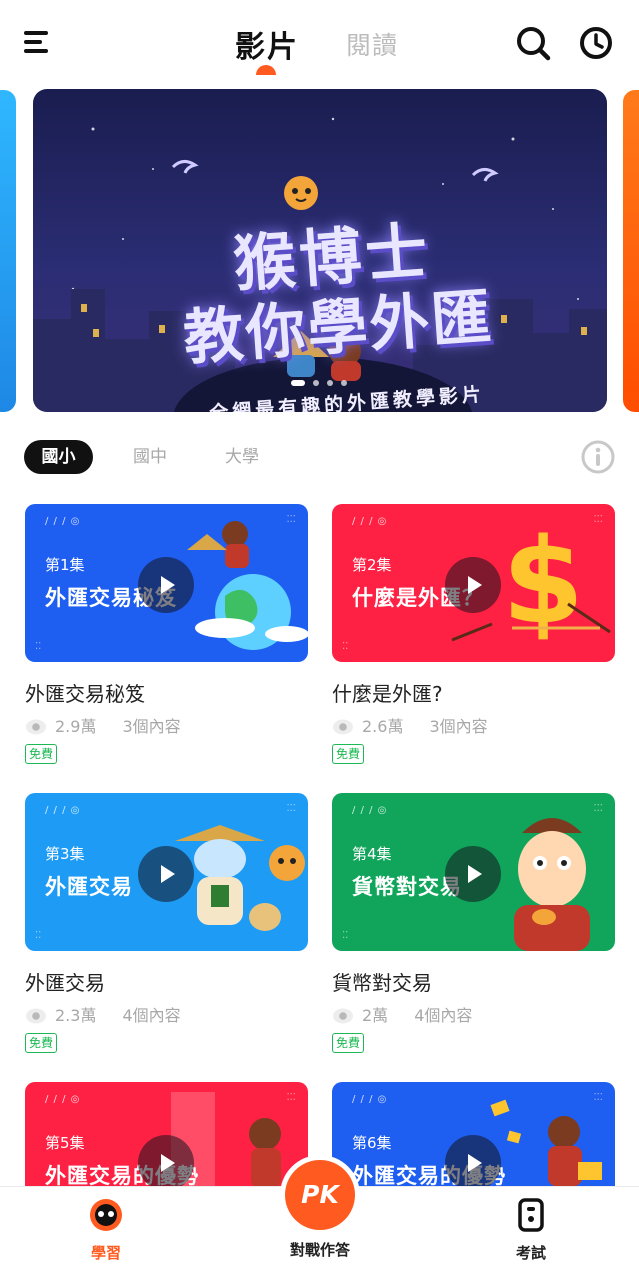 This screenshot has height=1280, width=639. What do you see at coordinates (402, 1013) in the screenshot?
I see `video-meta: 2萬 4個內容` at bounding box center [402, 1013].